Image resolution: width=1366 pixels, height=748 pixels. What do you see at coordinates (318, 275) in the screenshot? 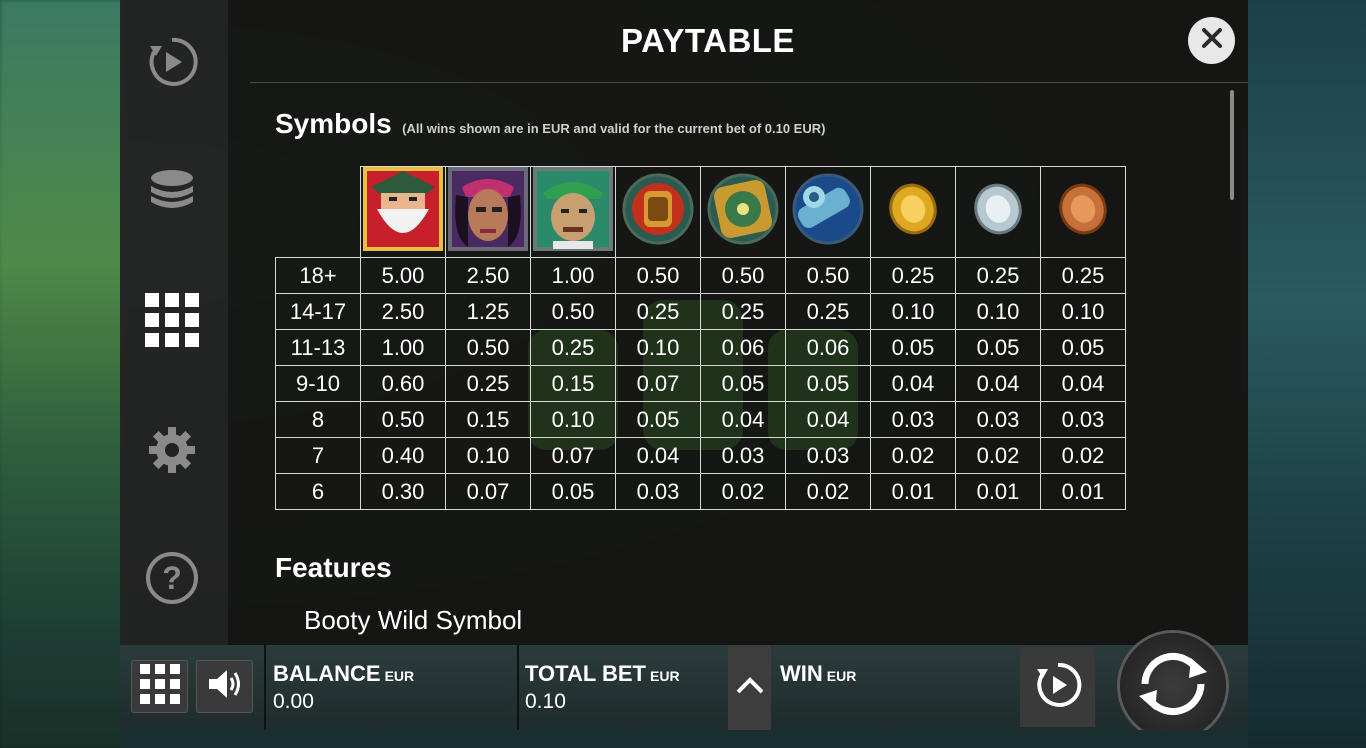
I see `row-count-label: 18+` at bounding box center [318, 275].